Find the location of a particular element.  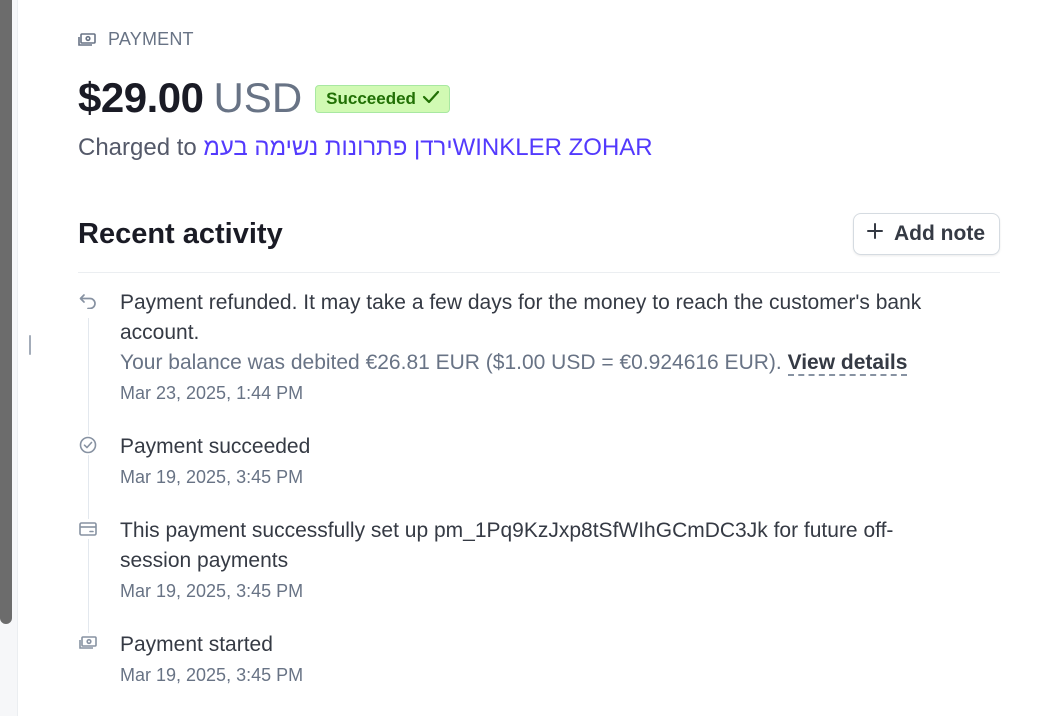

add-note-button: Add note is located at coordinates (926, 234).